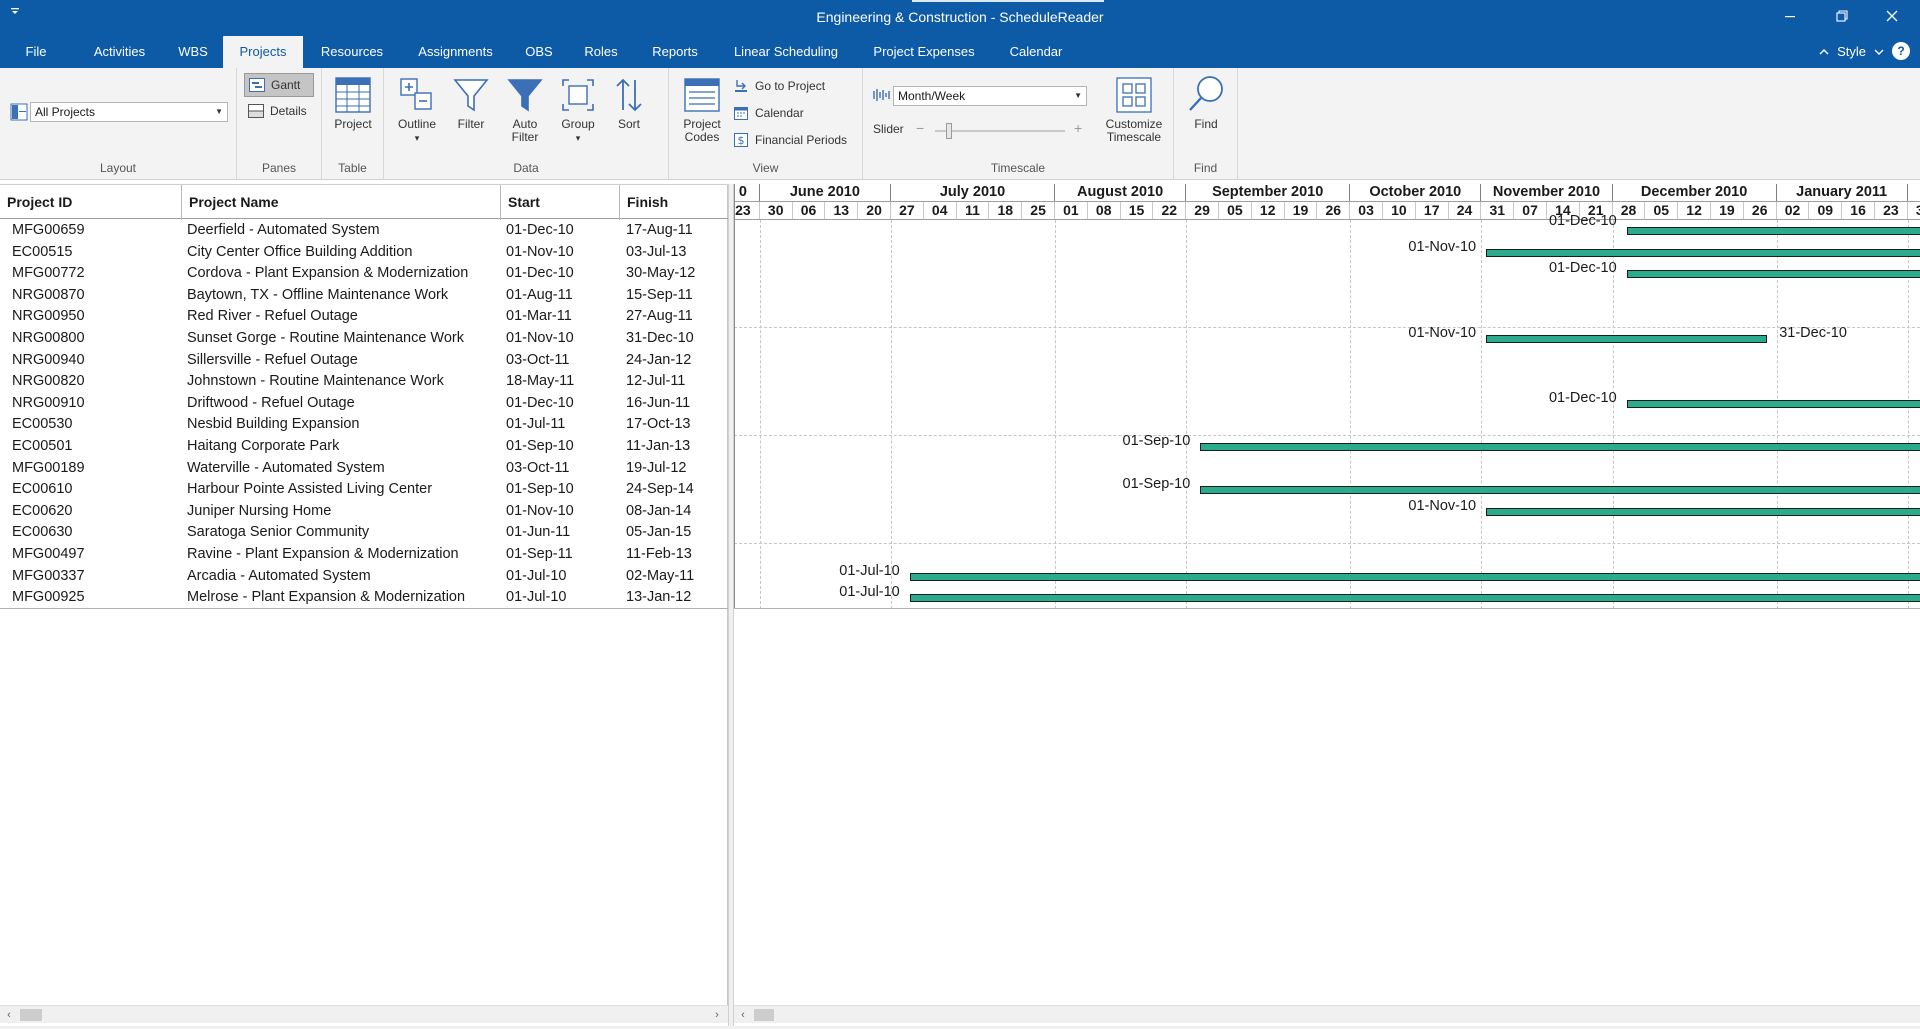  Describe the element at coordinates (277, 111) in the screenshot. I see `details-pane-button: Details` at that location.